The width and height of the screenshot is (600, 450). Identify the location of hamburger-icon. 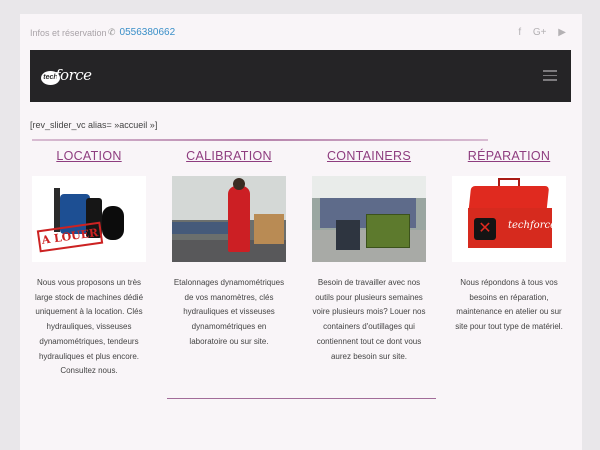
(550, 77).